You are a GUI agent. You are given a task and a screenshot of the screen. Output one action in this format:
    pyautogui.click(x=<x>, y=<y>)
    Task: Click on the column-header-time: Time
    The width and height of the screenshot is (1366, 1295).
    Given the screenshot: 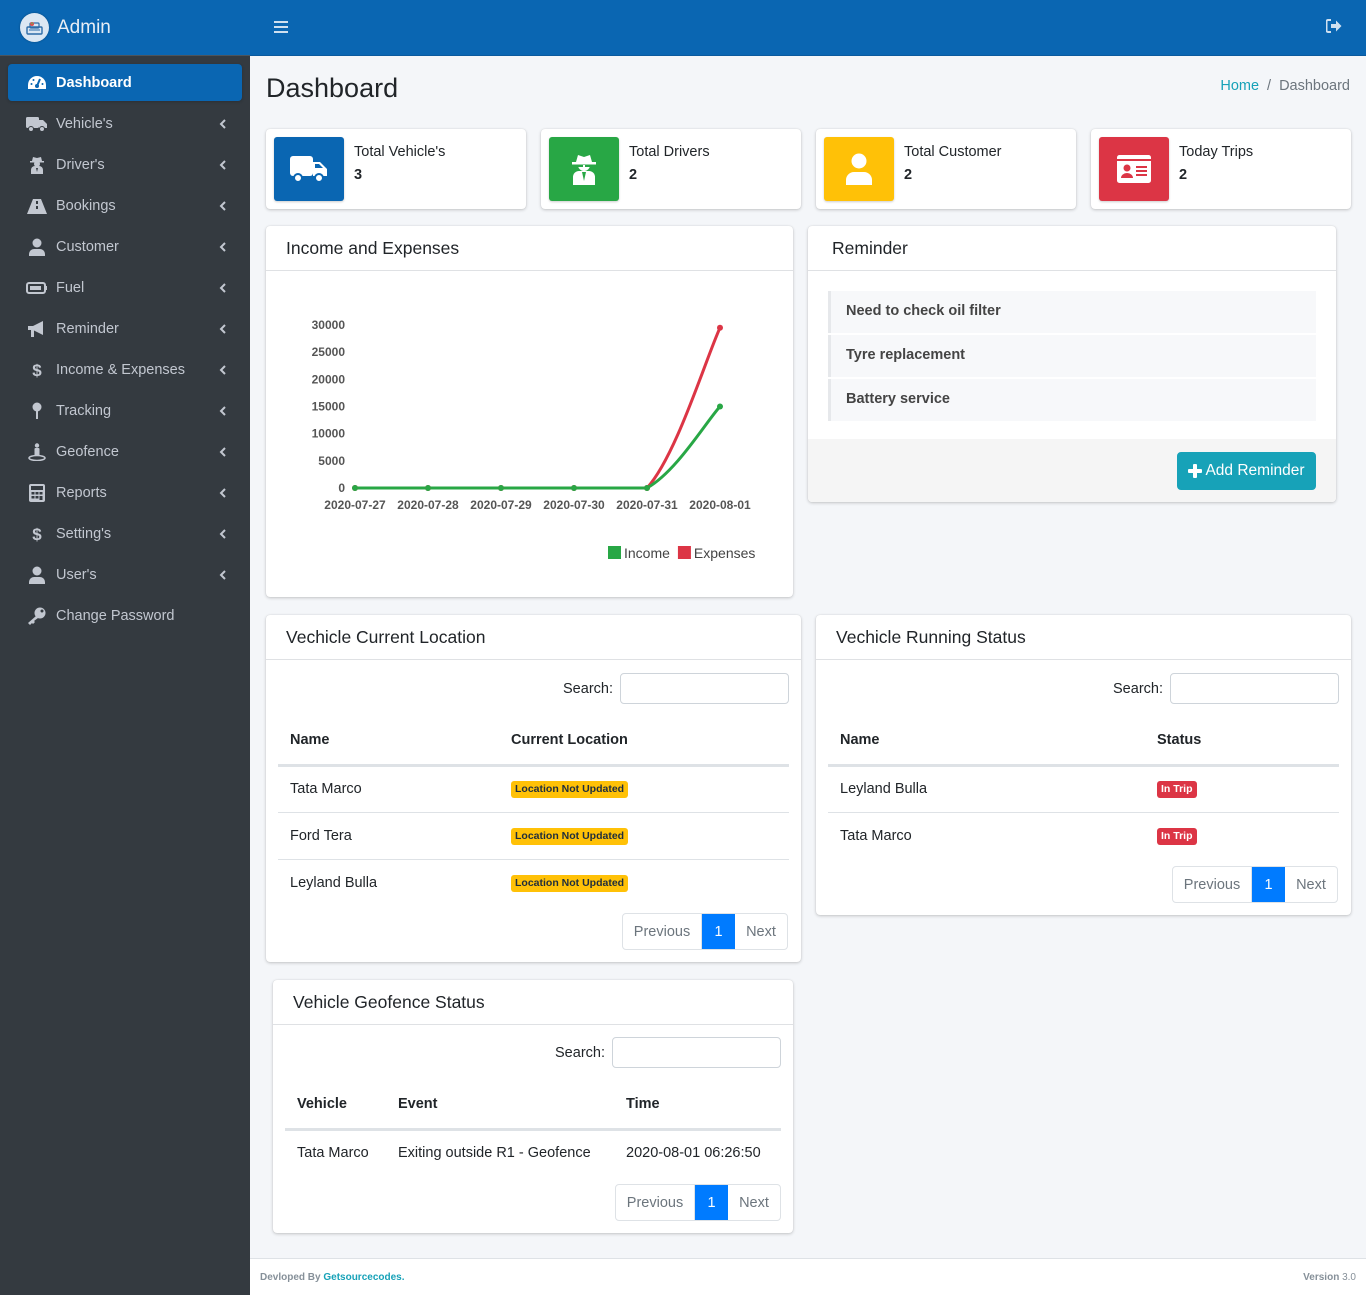 What is the action you would take?
    pyautogui.click(x=697, y=1106)
    